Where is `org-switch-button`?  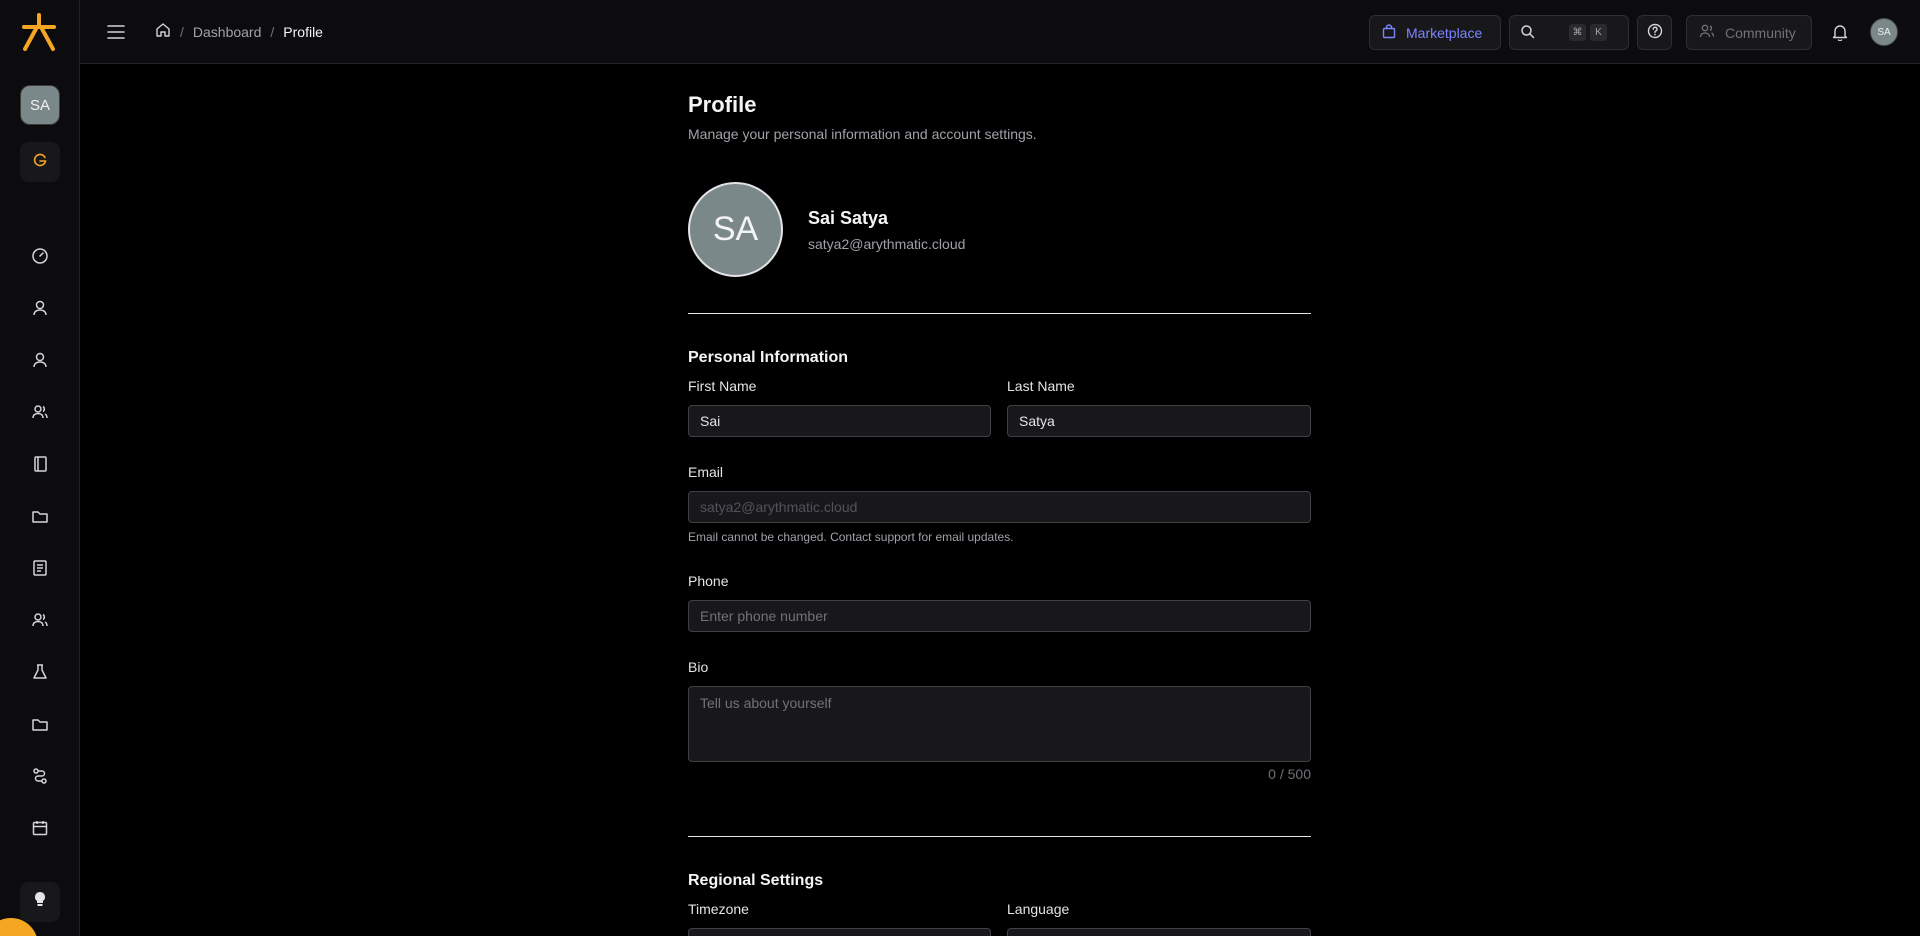
org-switch-button is located at coordinates (40, 162).